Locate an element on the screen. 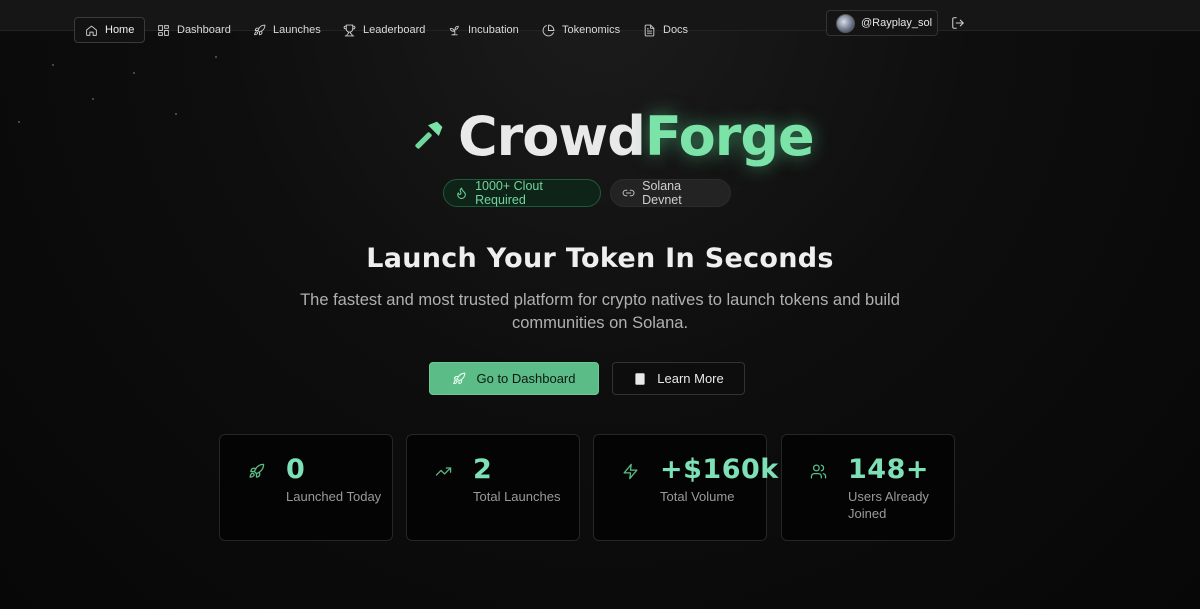 The height and width of the screenshot is (609, 1200). nav-item-launches: Launches is located at coordinates (287, 30).